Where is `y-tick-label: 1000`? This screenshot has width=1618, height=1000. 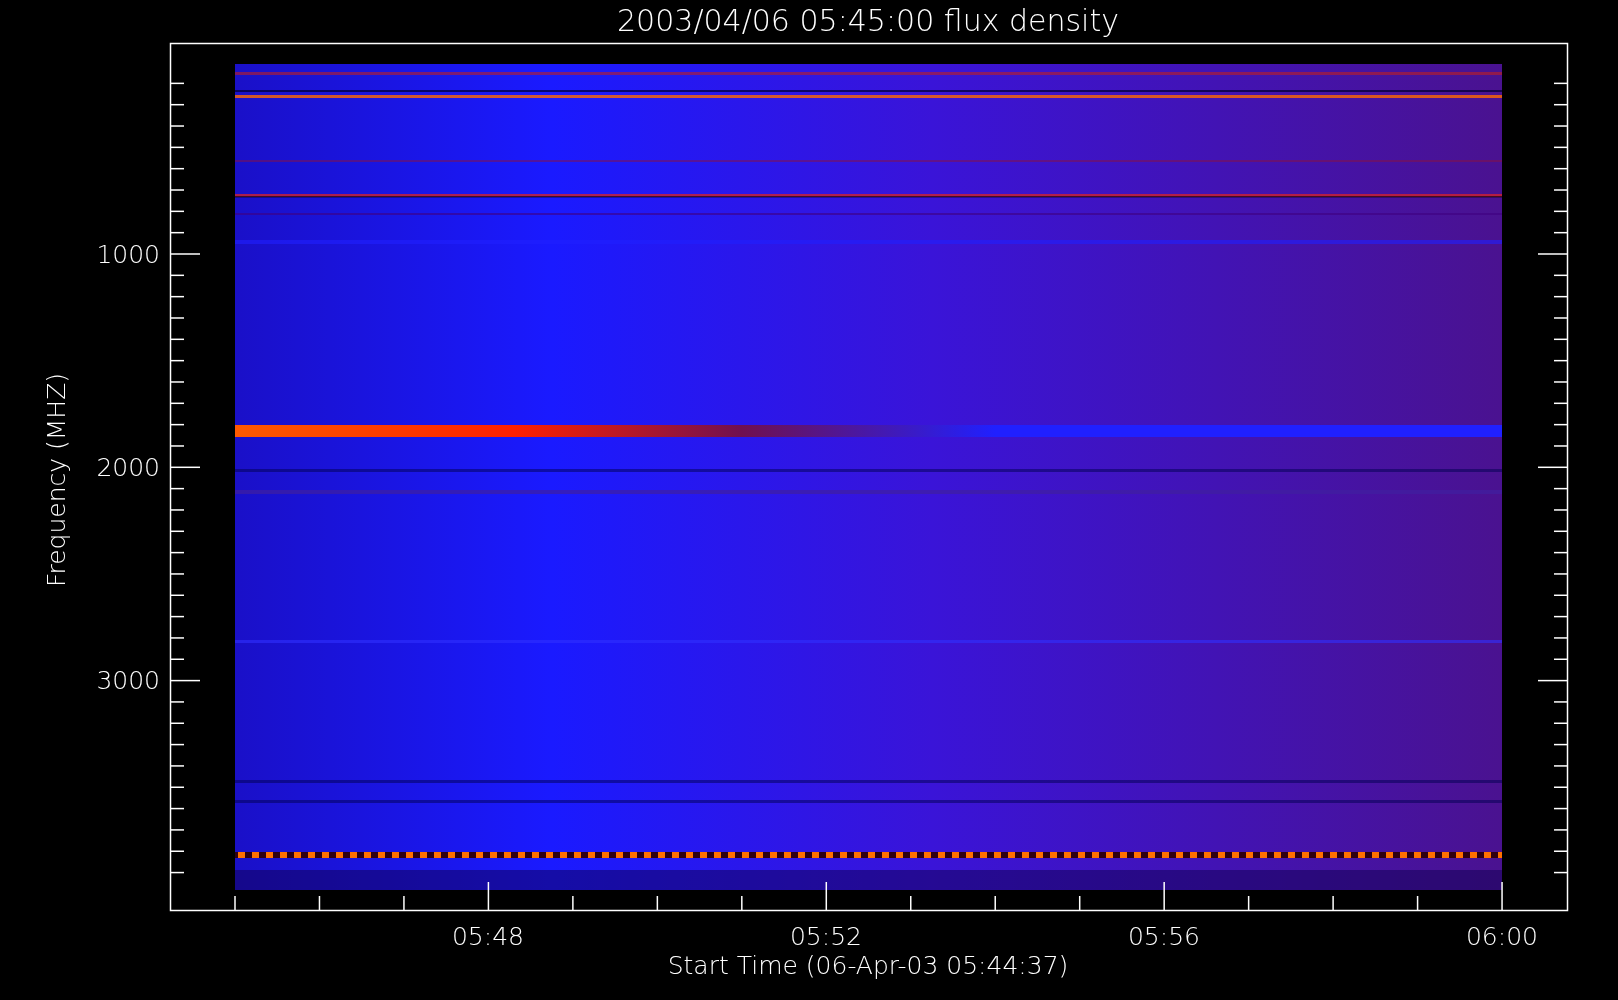
y-tick-label: 1000 is located at coordinates (128, 254).